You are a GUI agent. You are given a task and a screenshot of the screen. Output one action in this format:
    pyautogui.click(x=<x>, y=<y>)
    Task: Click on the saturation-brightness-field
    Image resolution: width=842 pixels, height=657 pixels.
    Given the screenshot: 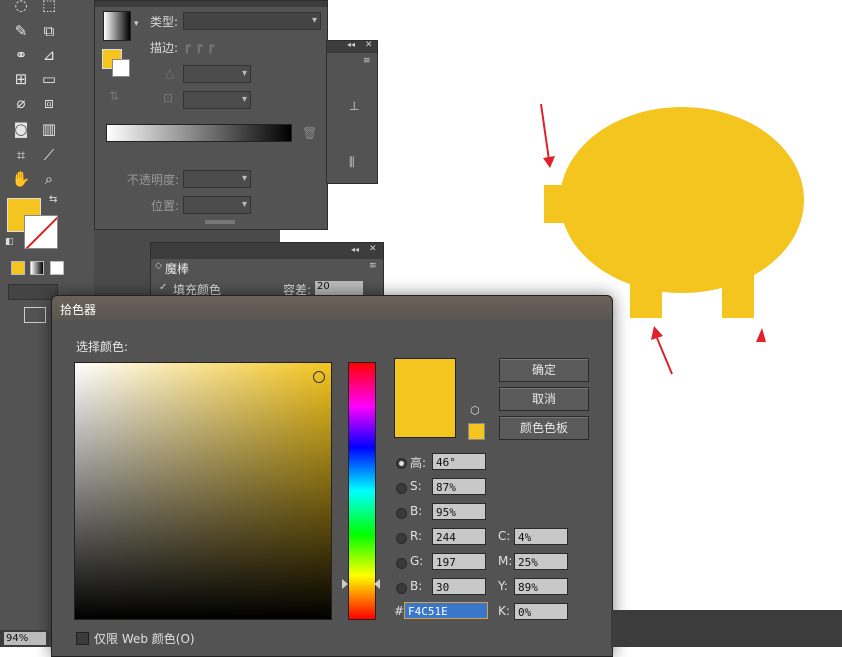 What is the action you would take?
    pyautogui.click(x=203, y=491)
    